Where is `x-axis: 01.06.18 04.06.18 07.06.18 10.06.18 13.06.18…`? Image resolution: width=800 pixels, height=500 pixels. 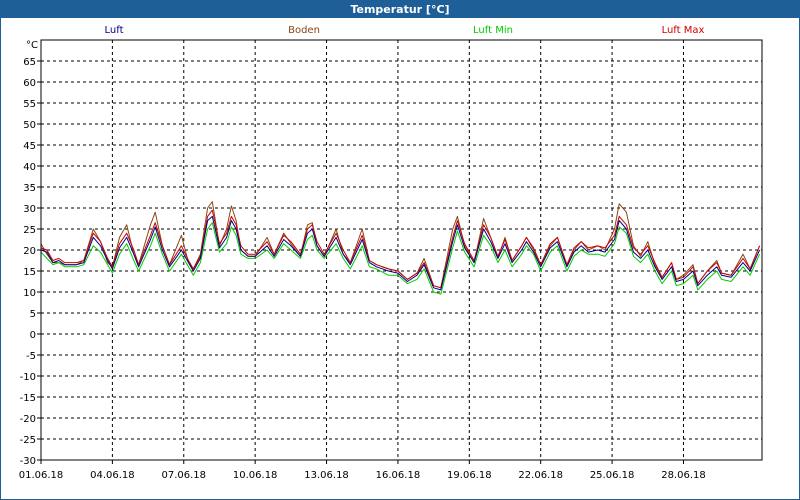
x-axis: 01.06.18 04.06.18 07.06.18 10.06.18 13.06.18… is located at coordinates (362, 470).